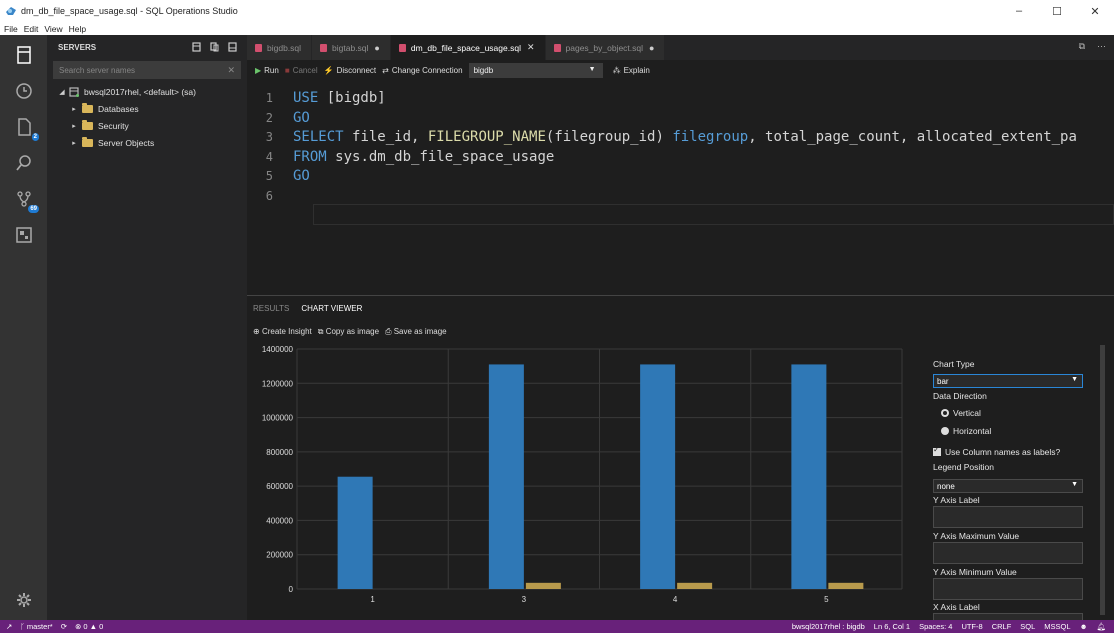 The image size is (1114, 633). I want to click on sync-icon: ⟳, so click(64, 626).